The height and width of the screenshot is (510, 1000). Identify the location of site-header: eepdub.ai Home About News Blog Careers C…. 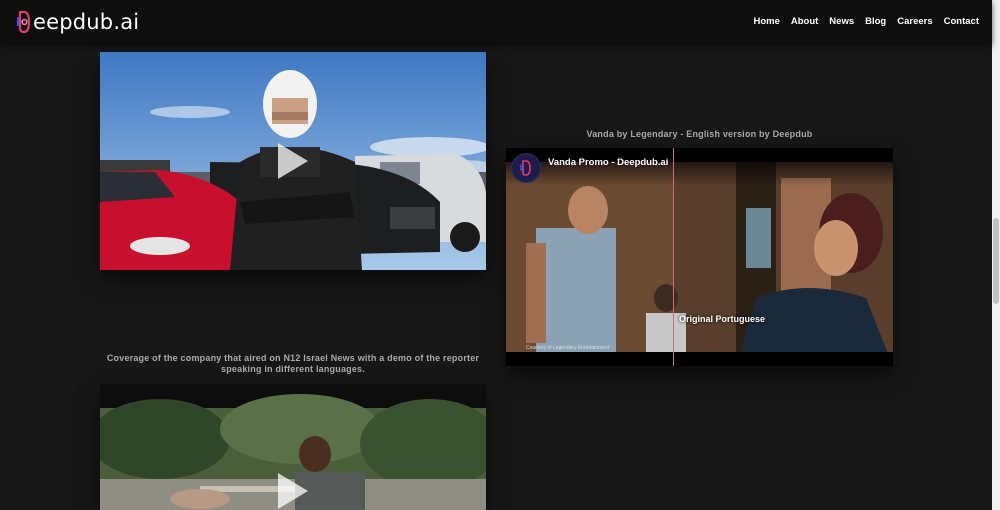
(496, 22).